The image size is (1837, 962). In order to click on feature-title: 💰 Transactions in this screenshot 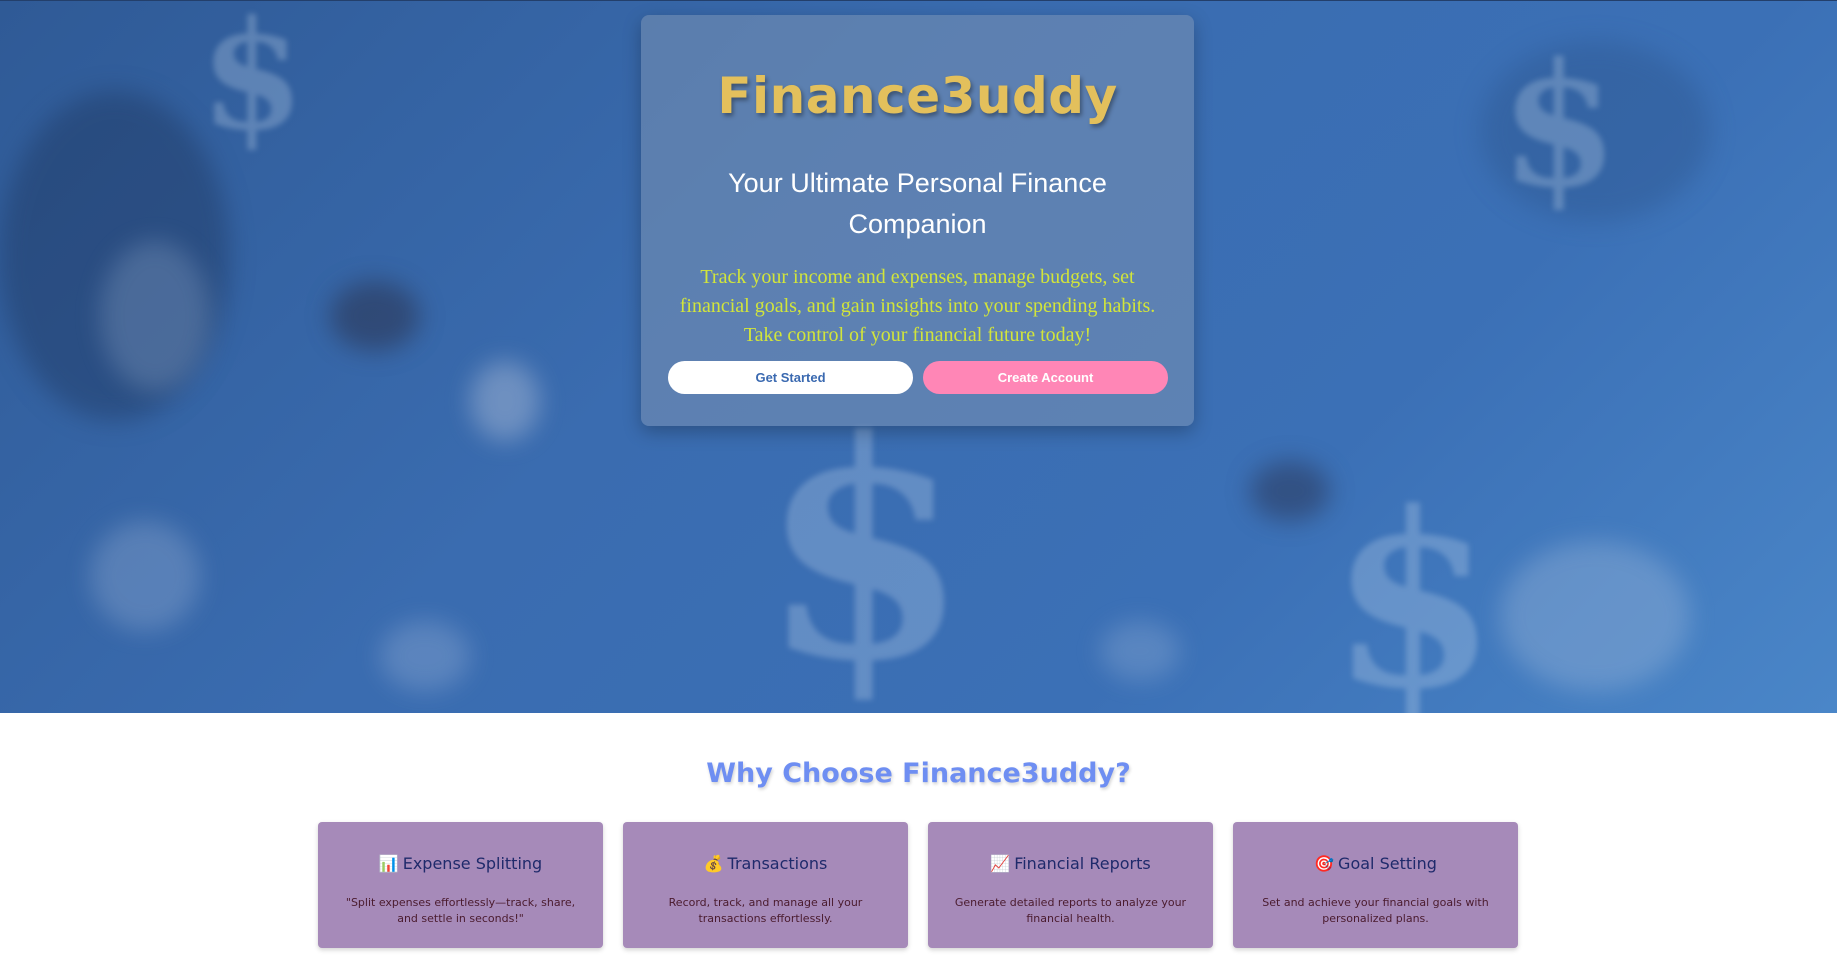, I will do `click(765, 863)`.